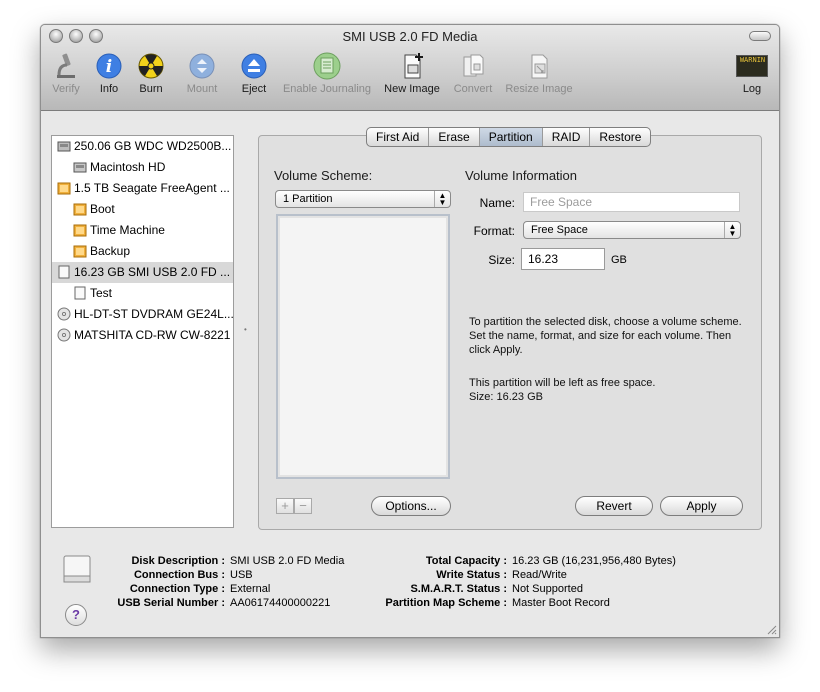  I want to click on write-status-label: Write Status :, so click(471, 575).